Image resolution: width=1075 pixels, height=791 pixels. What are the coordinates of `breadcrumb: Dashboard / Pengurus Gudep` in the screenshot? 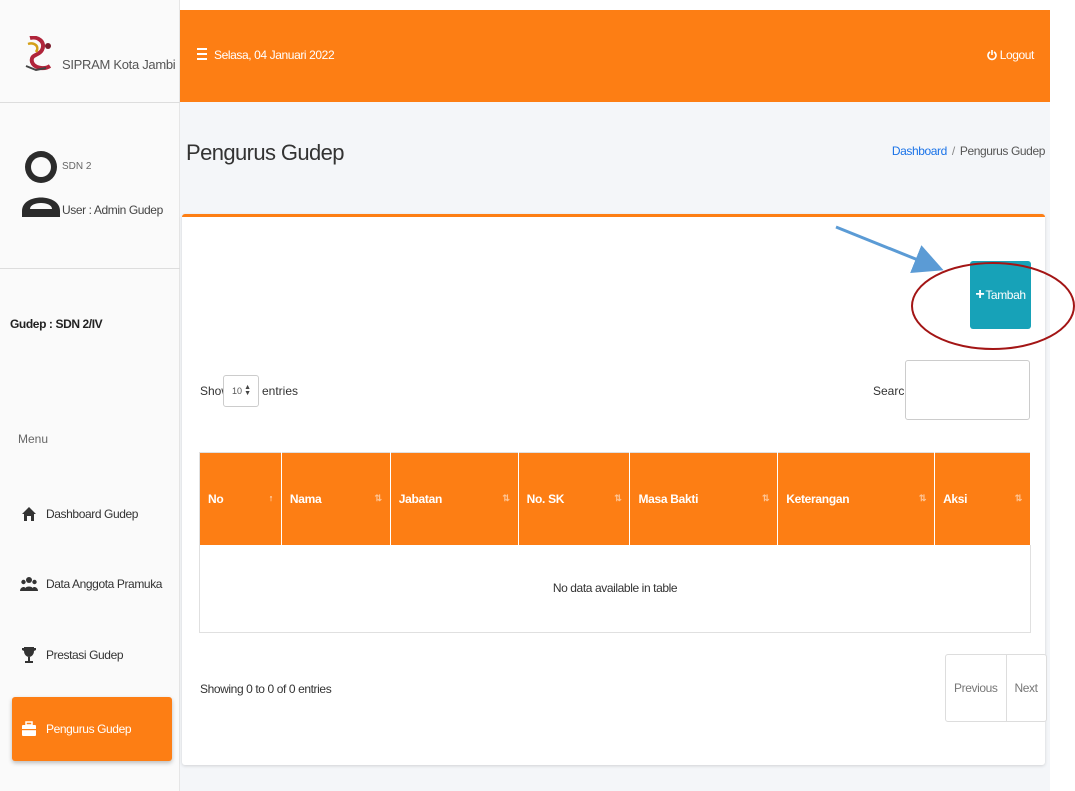 It's located at (969, 151).